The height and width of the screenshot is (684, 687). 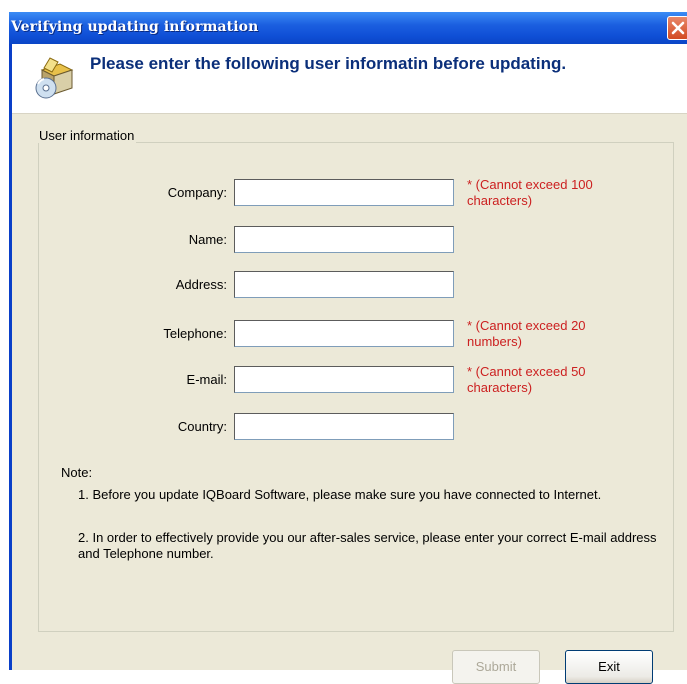 I want to click on window-title: Verifying updating information, so click(x=135, y=27).